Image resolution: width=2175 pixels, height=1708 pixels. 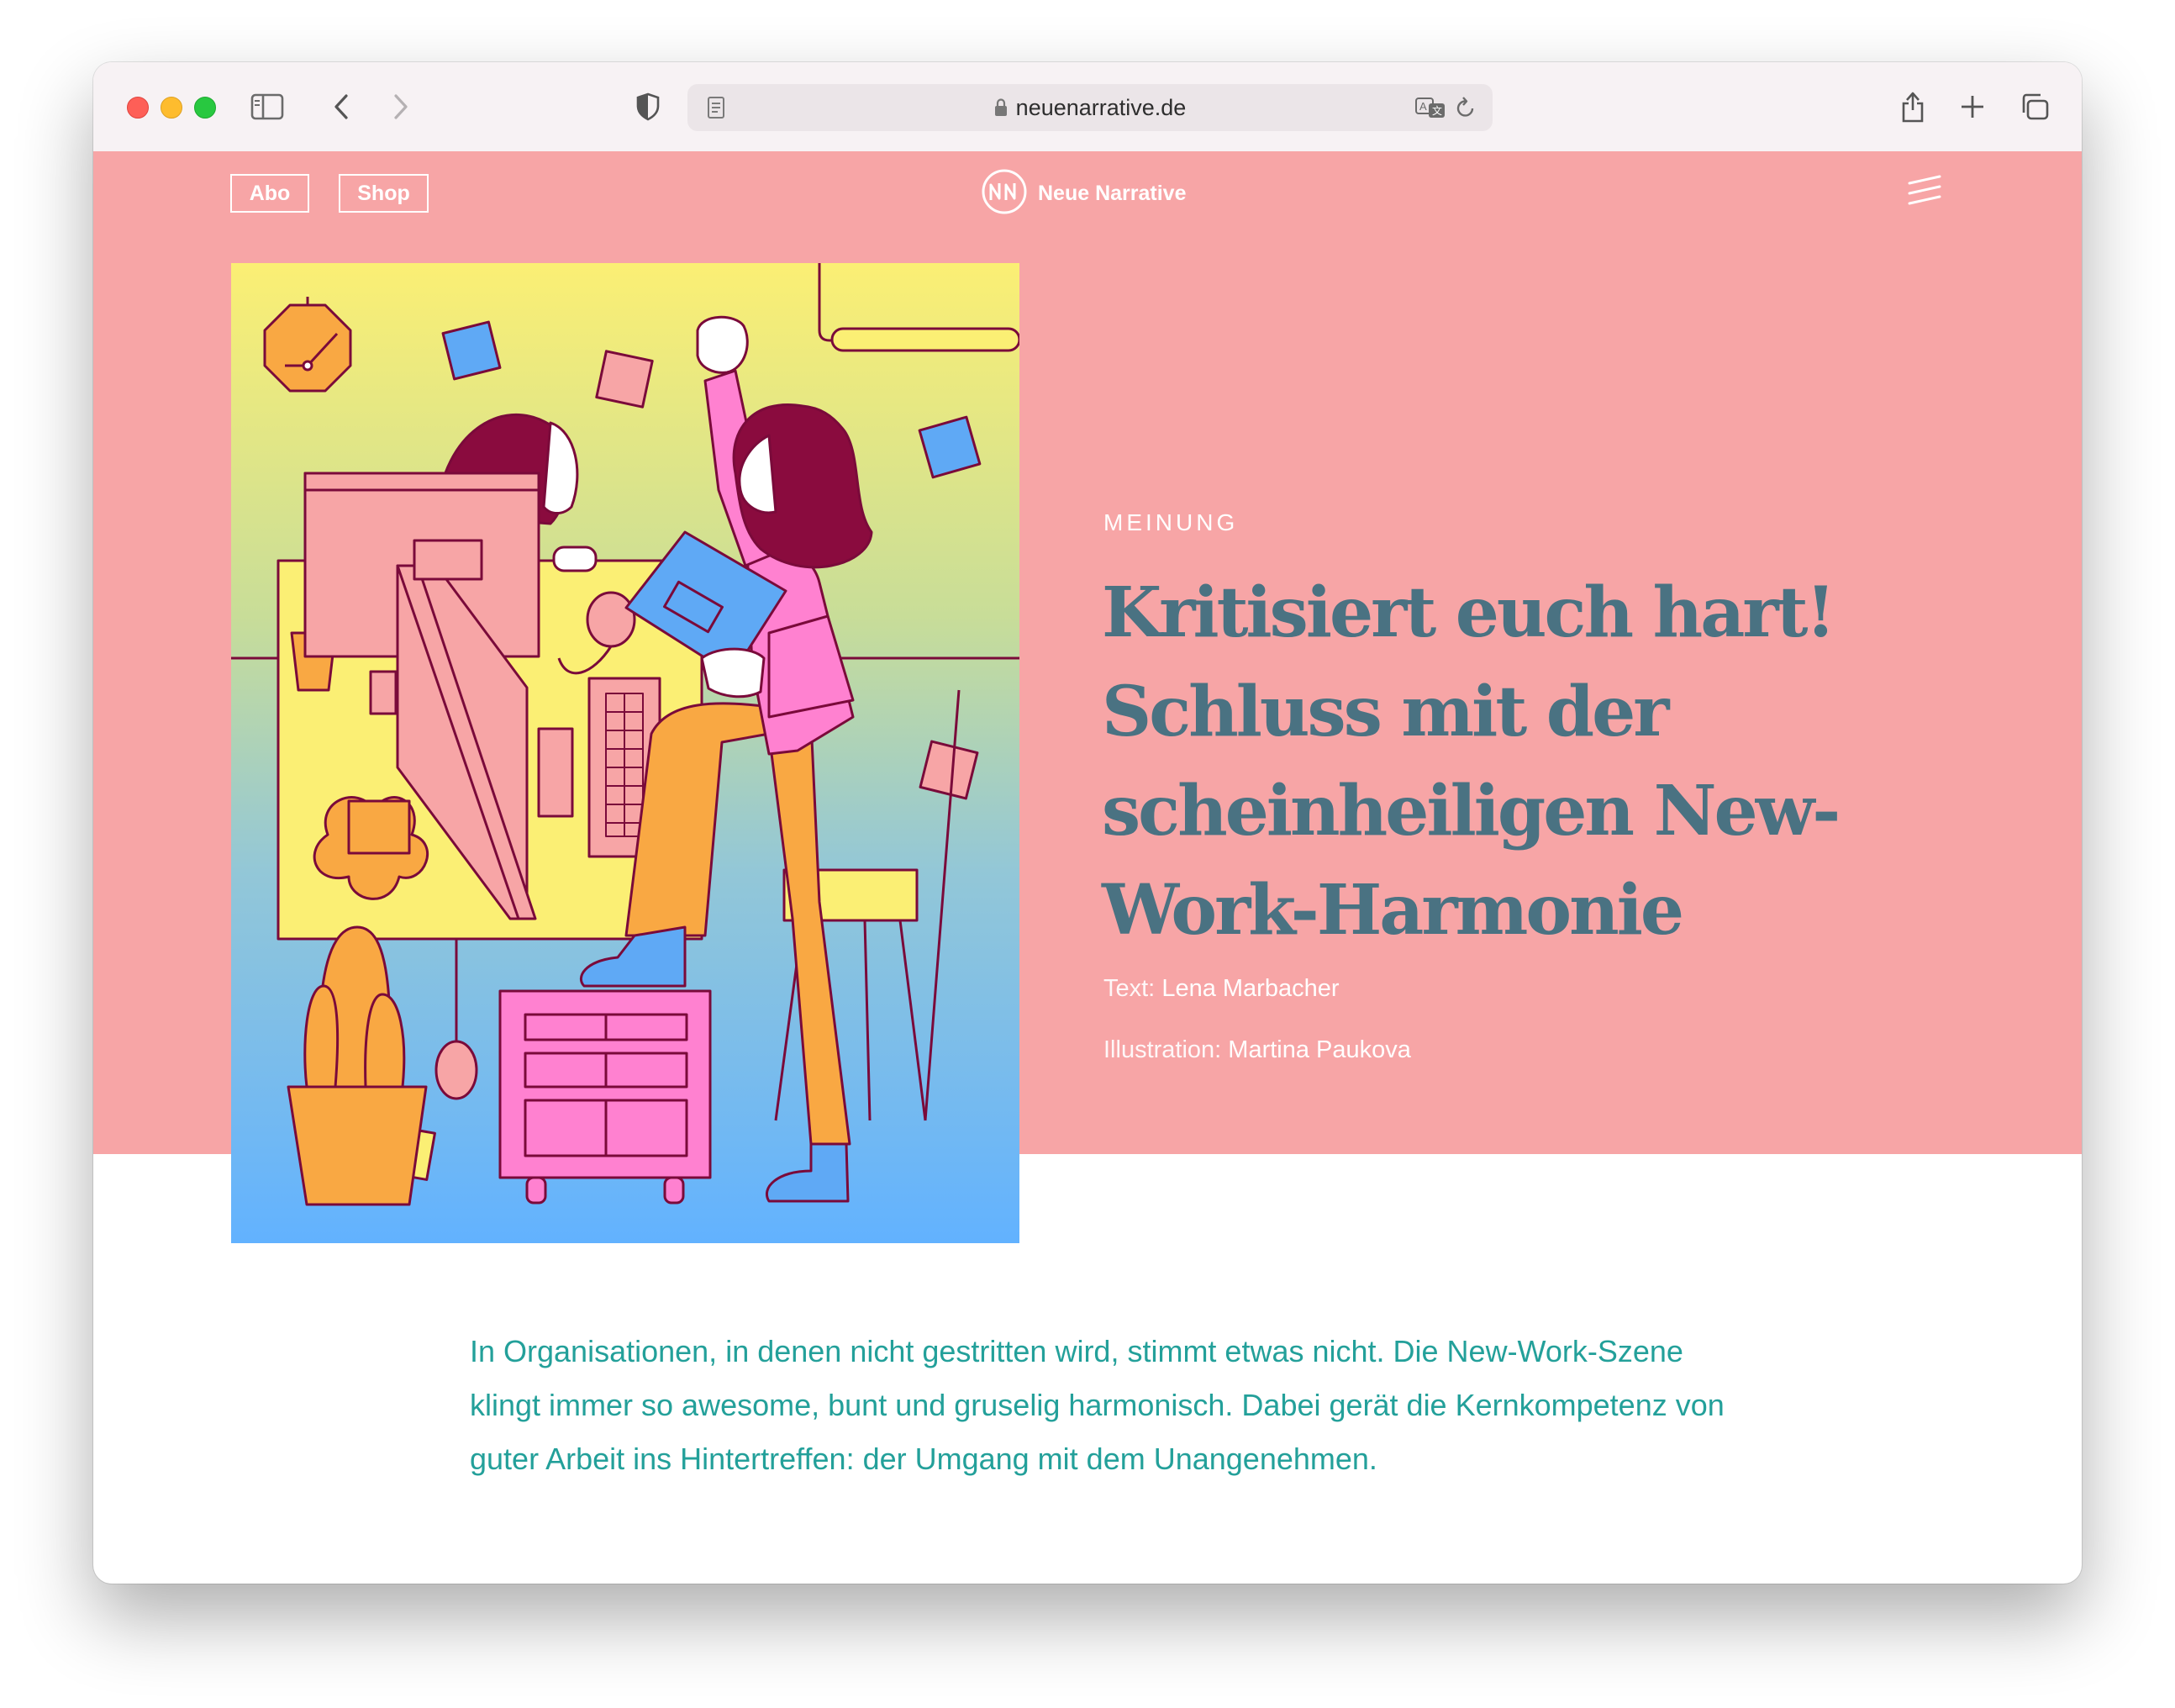 I want to click on new-tab-icon, so click(x=1972, y=107).